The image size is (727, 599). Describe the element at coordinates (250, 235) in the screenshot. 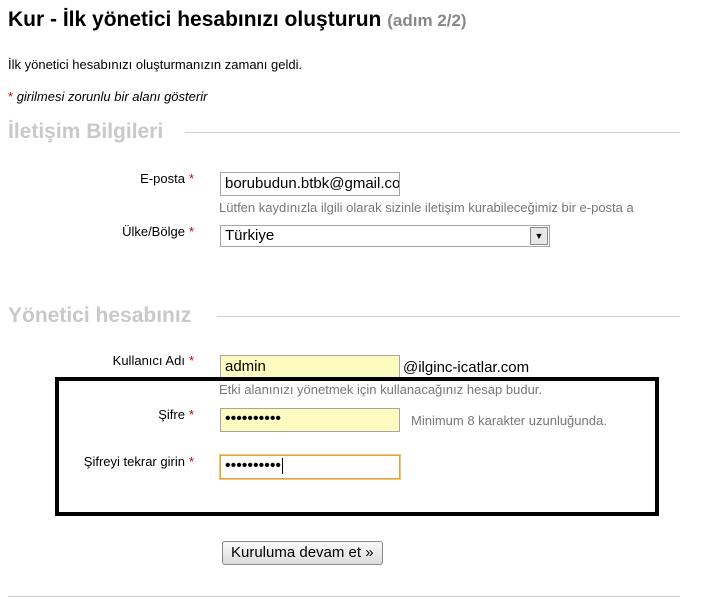

I see `country-select-value: Türkiye` at that location.